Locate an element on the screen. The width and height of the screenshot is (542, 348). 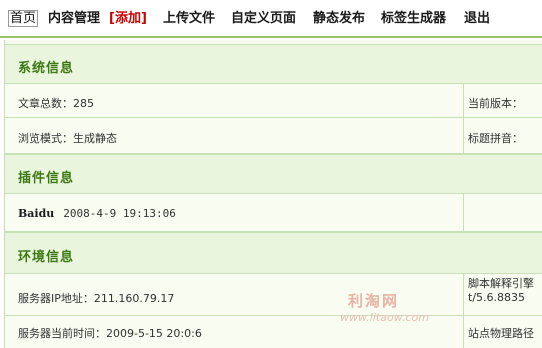
env-row-2: 服务器当前时间：2009-5-15 20:0:6 站点物理路径 is located at coordinates (273, 332).